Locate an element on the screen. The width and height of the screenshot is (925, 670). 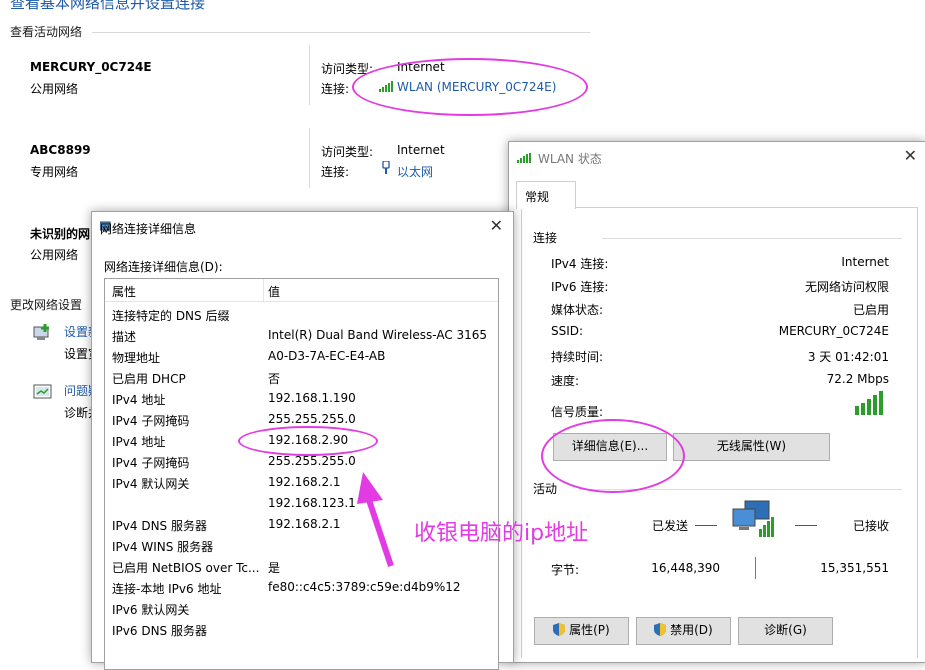
table-row: 物理地址 A0-D3-7A-EC-E4-AB is located at coordinates (301, 356).